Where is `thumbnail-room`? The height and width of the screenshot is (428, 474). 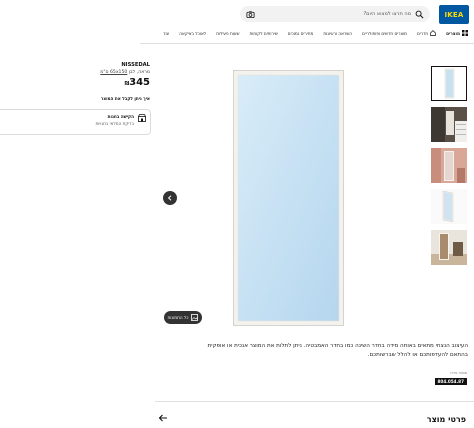 thumbnail-room is located at coordinates (449, 247).